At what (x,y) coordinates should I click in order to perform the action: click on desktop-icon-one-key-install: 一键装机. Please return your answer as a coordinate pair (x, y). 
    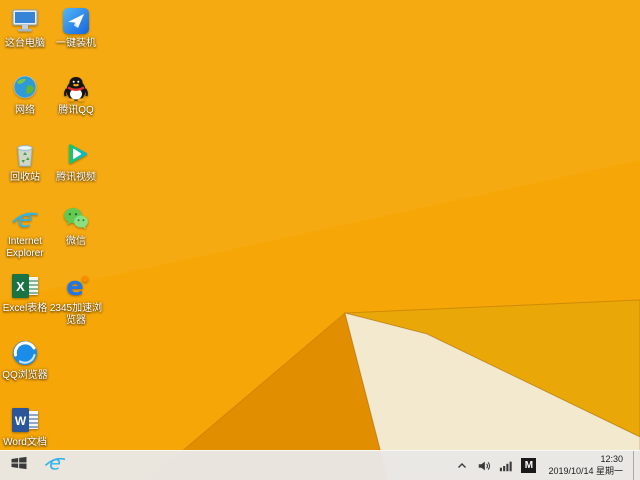
    Looking at the image, I should click on (76, 28).